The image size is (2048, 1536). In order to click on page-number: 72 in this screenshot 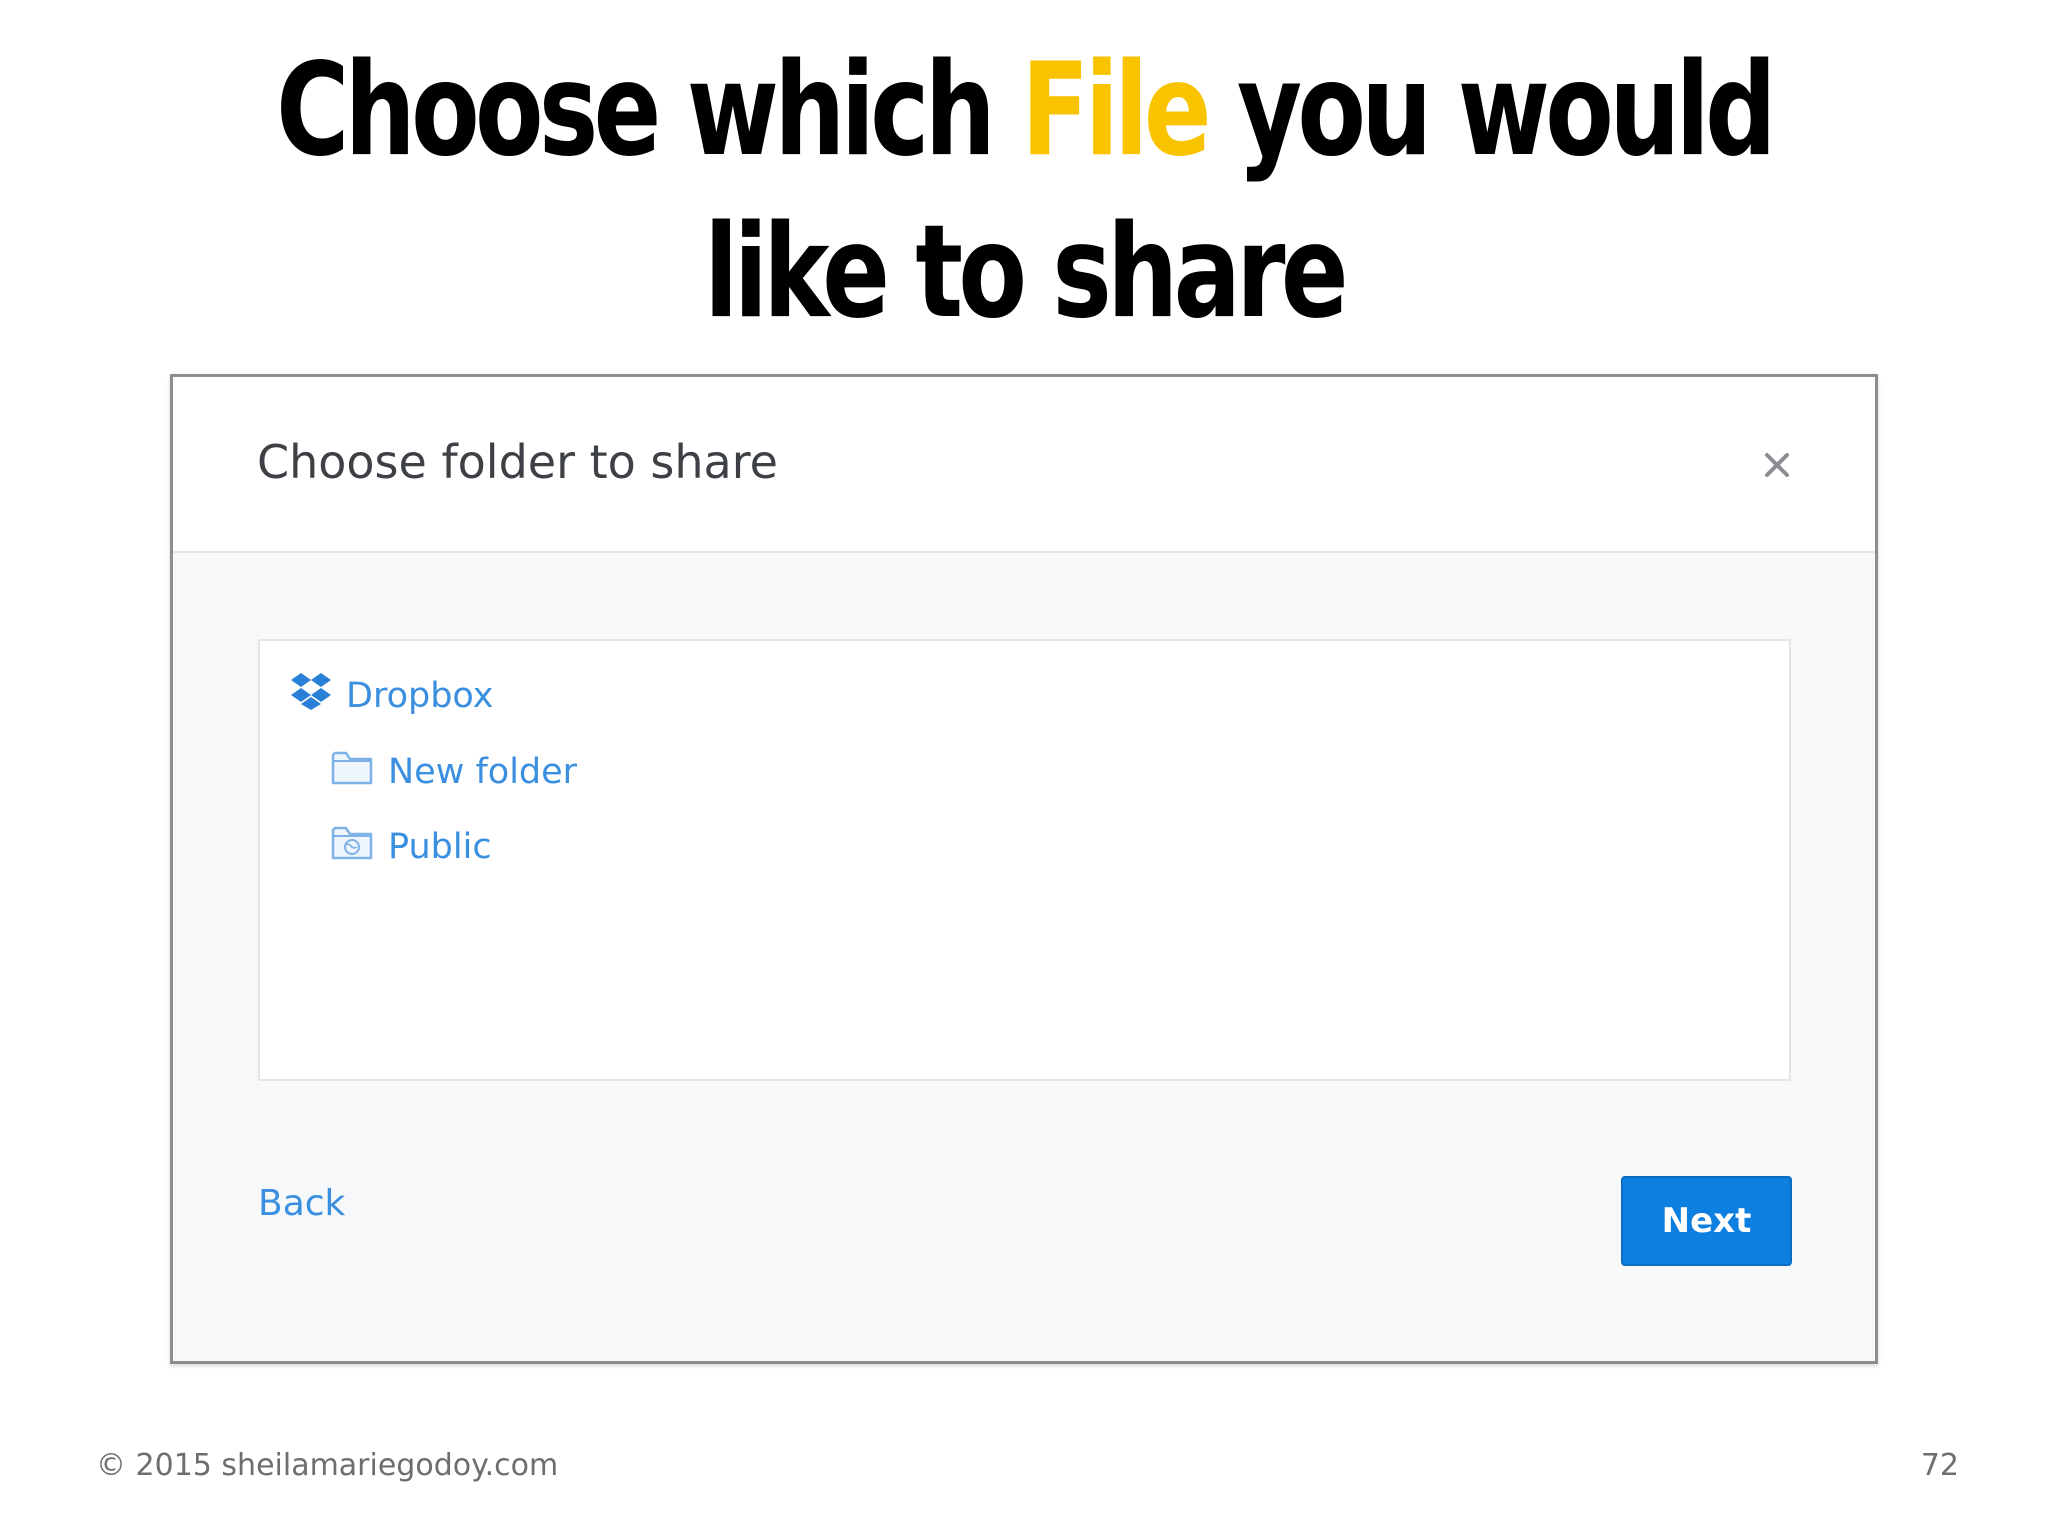, I will do `click(1939, 1465)`.